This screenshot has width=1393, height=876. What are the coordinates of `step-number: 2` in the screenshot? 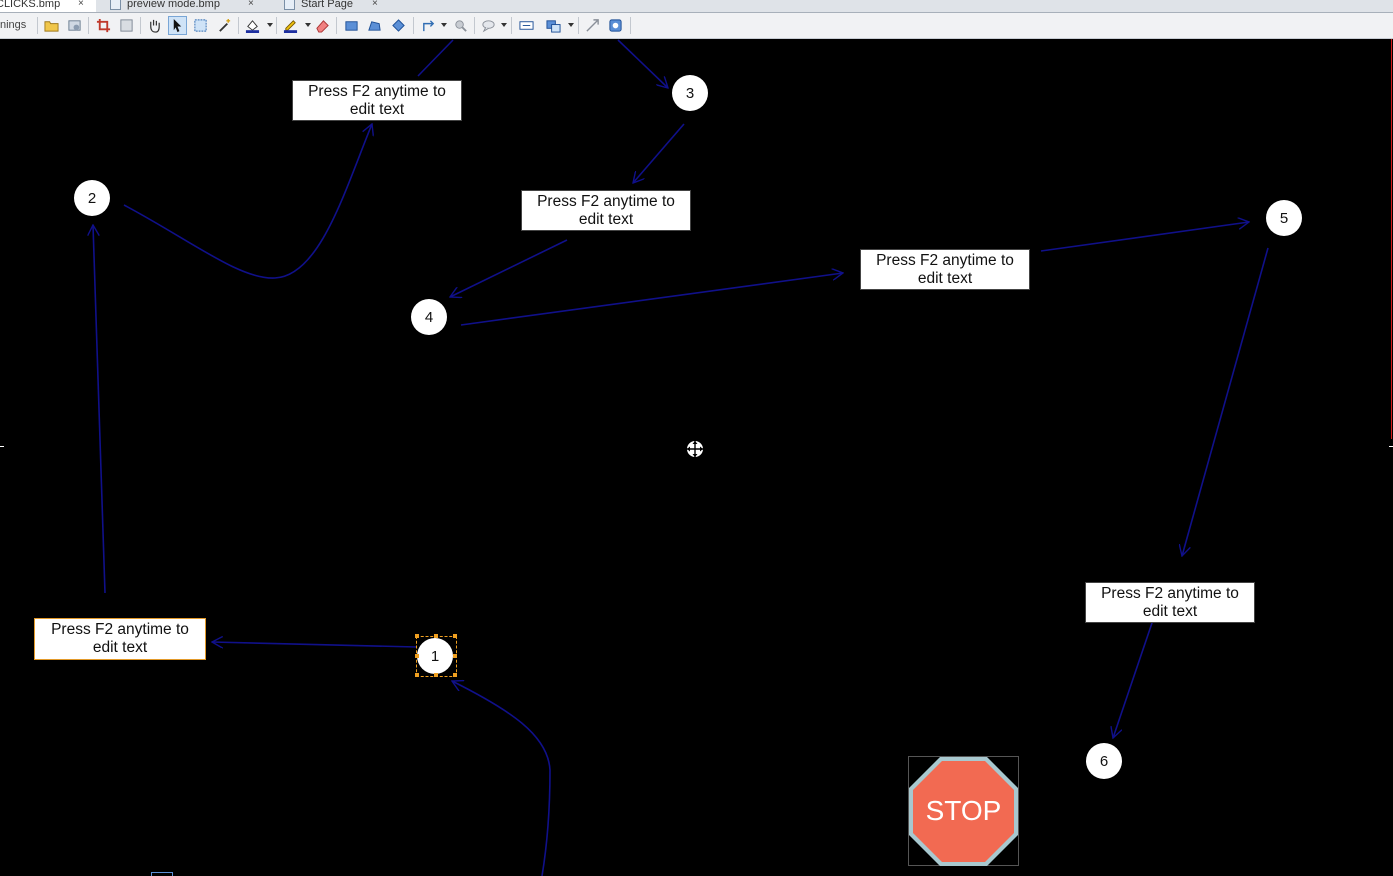 It's located at (92, 198).